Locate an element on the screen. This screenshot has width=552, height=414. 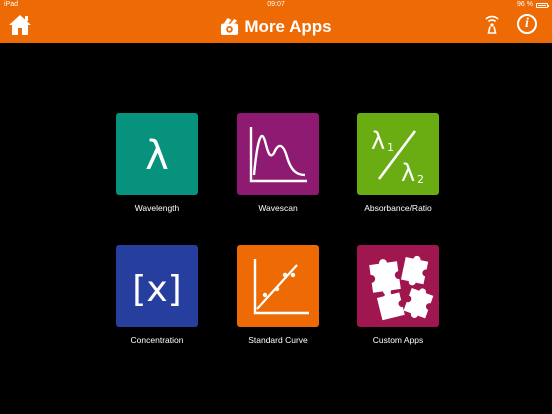
lambda-2-subscript: 2 is located at coordinates (420, 179).